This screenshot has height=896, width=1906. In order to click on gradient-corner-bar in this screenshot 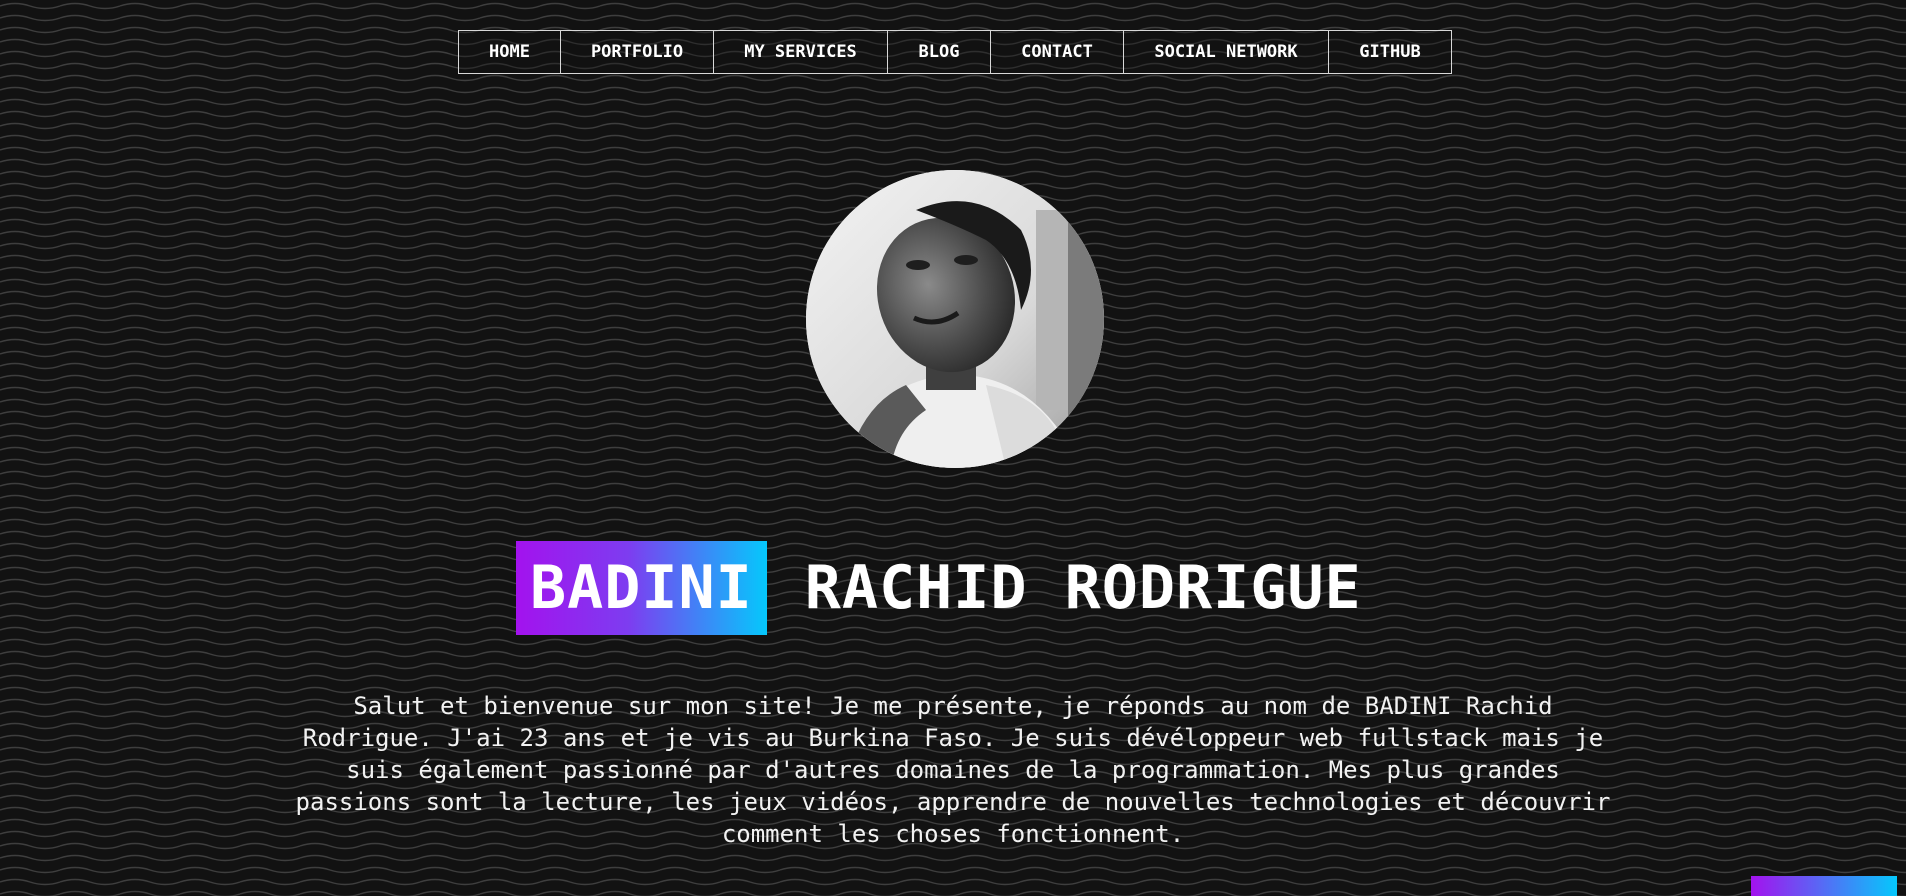, I will do `click(1824, 886)`.